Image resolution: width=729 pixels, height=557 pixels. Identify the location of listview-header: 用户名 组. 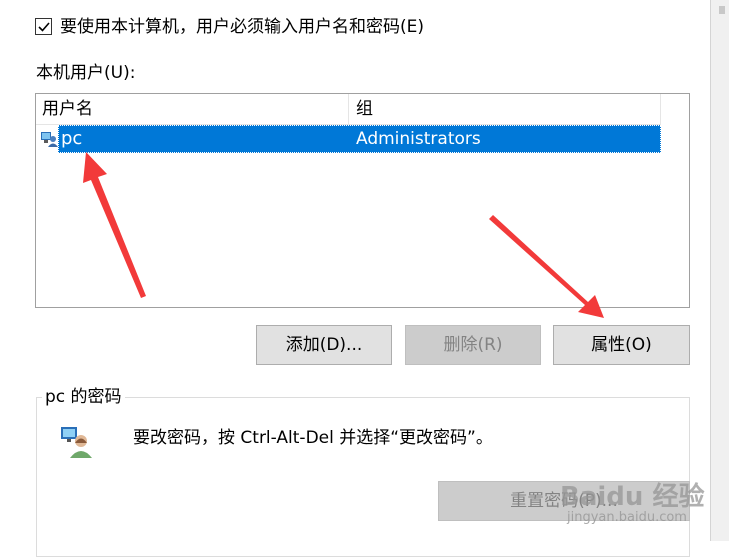
(348, 109).